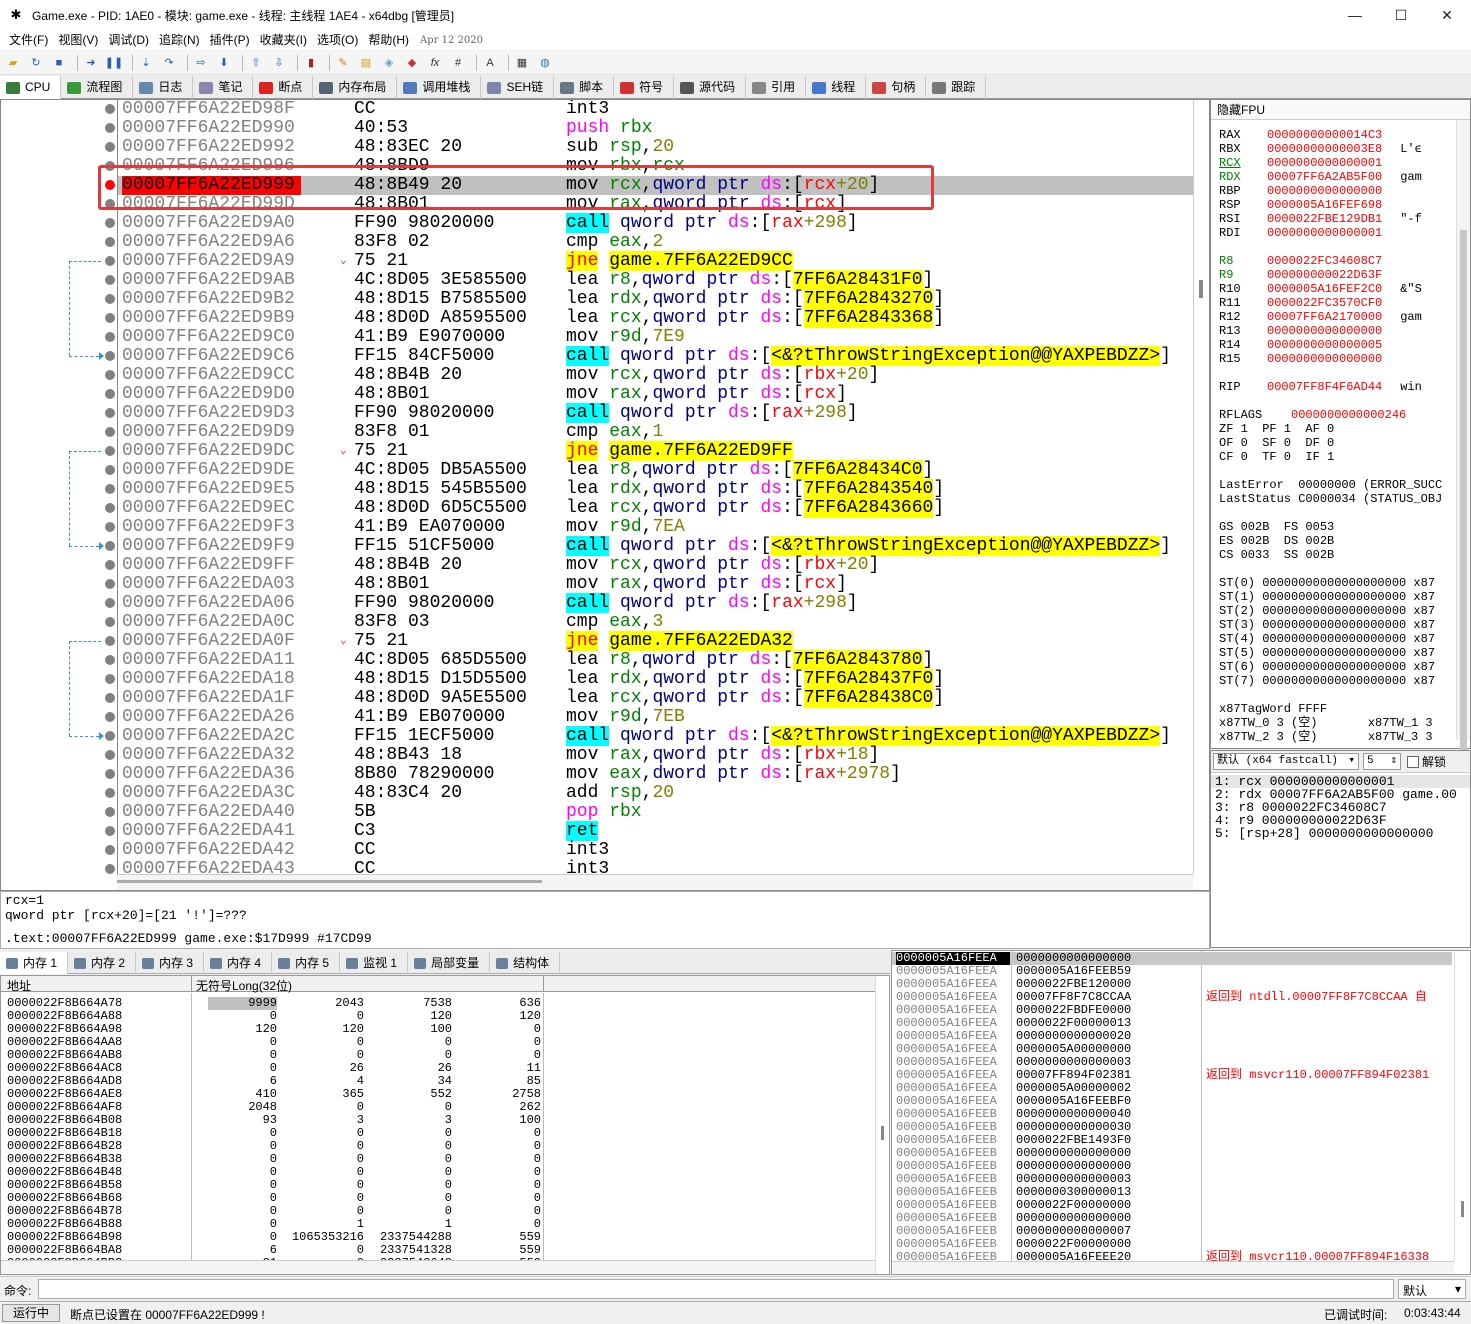 The height and width of the screenshot is (1324, 1471). Describe the element at coordinates (435, 63) in the screenshot. I see `function-icon: fx` at that location.